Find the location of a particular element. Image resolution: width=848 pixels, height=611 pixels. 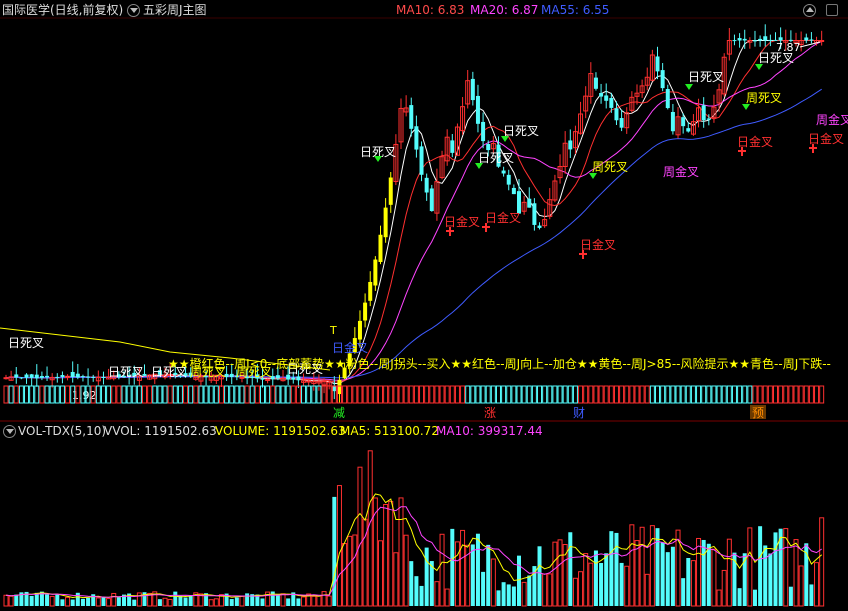

vol-dropdown-icon is located at coordinates (9, 431).